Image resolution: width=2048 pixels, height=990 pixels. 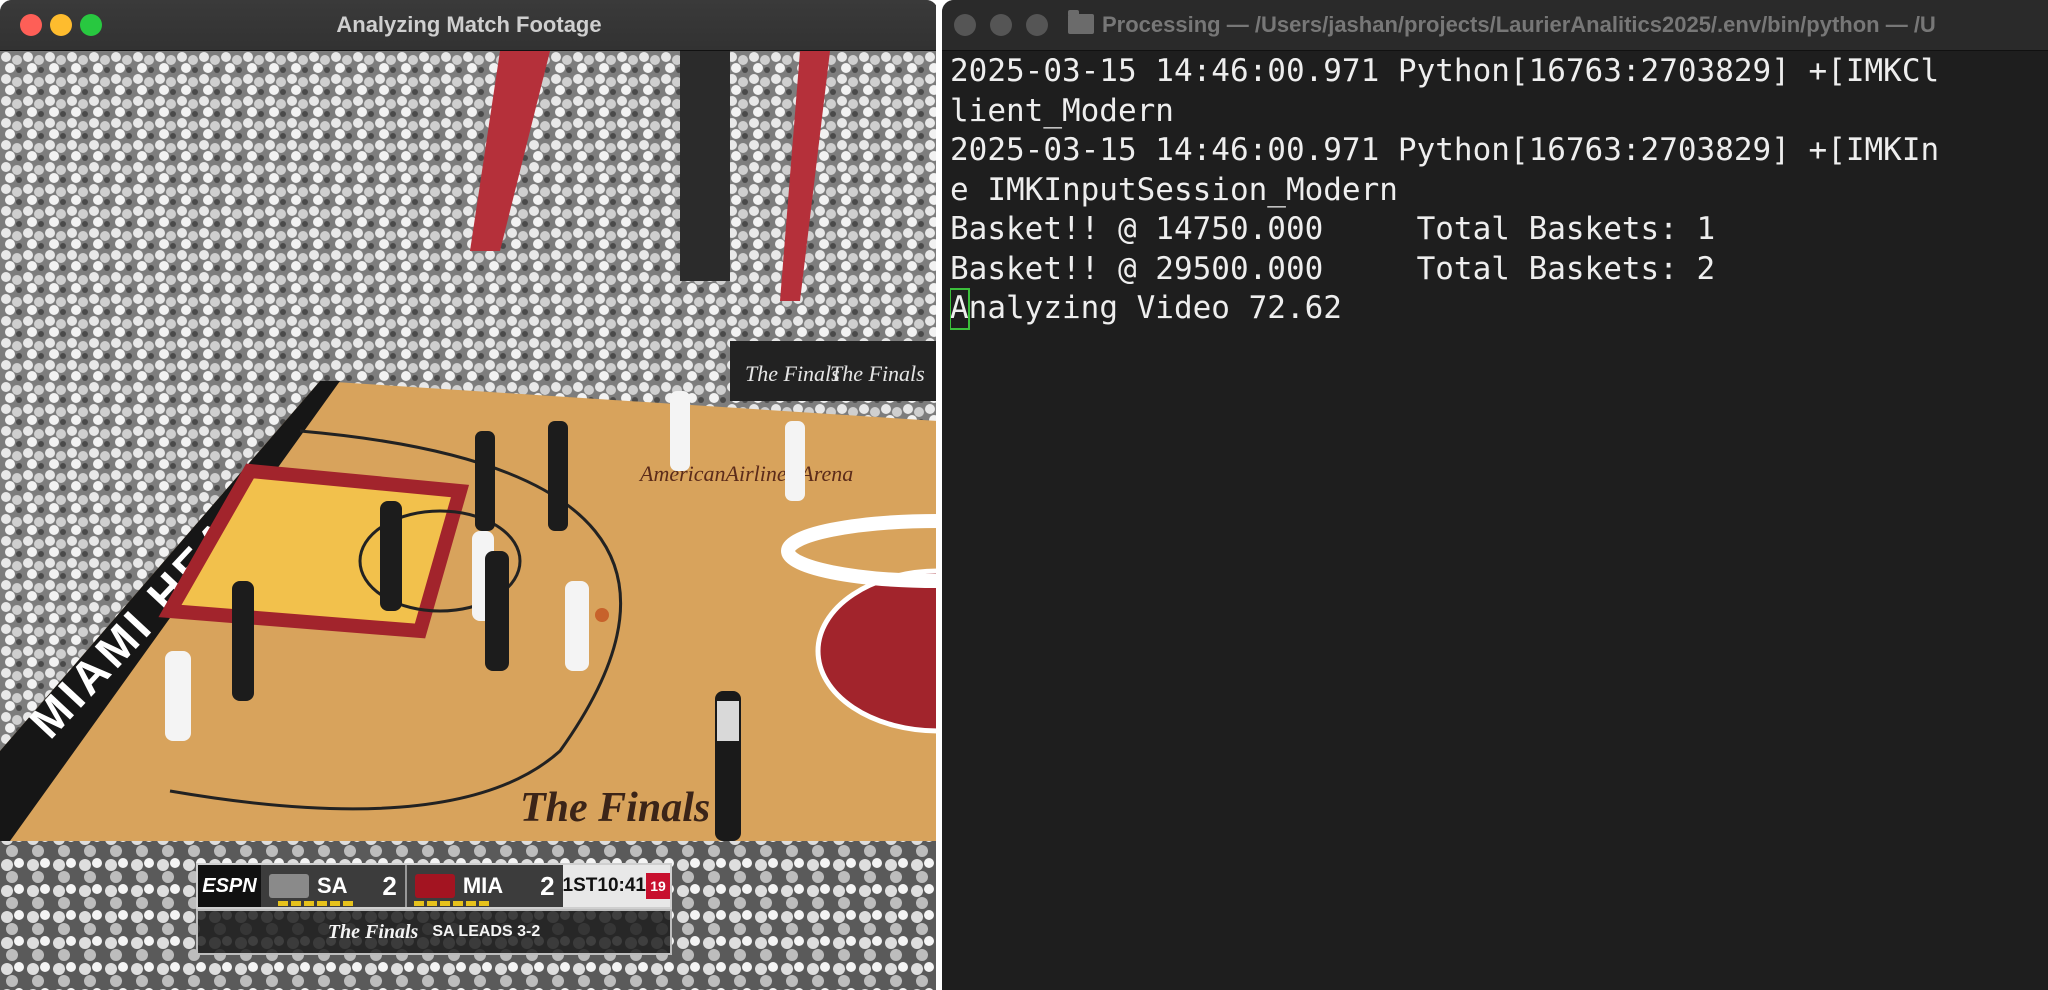 I want to click on zoom-button, so click(x=1037, y=25).